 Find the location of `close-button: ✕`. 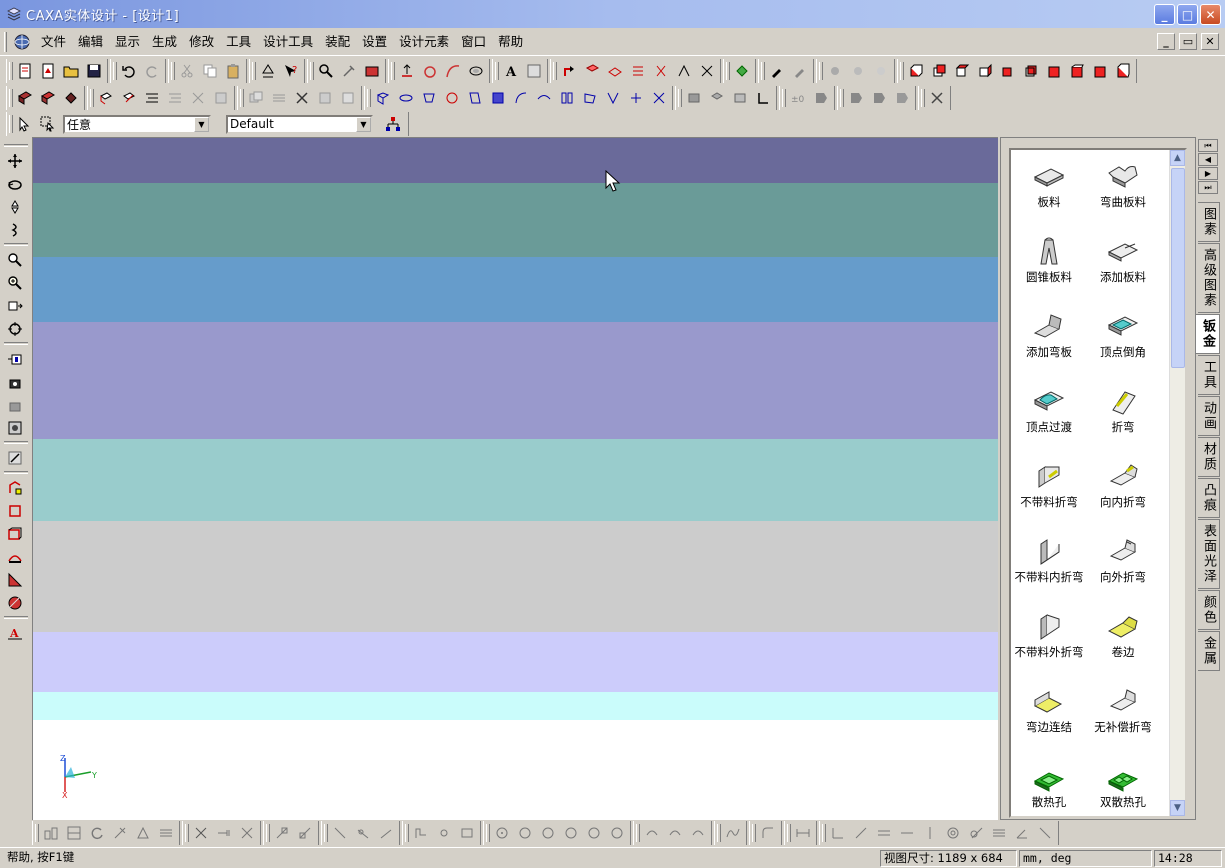

close-button: ✕ is located at coordinates (1210, 14).